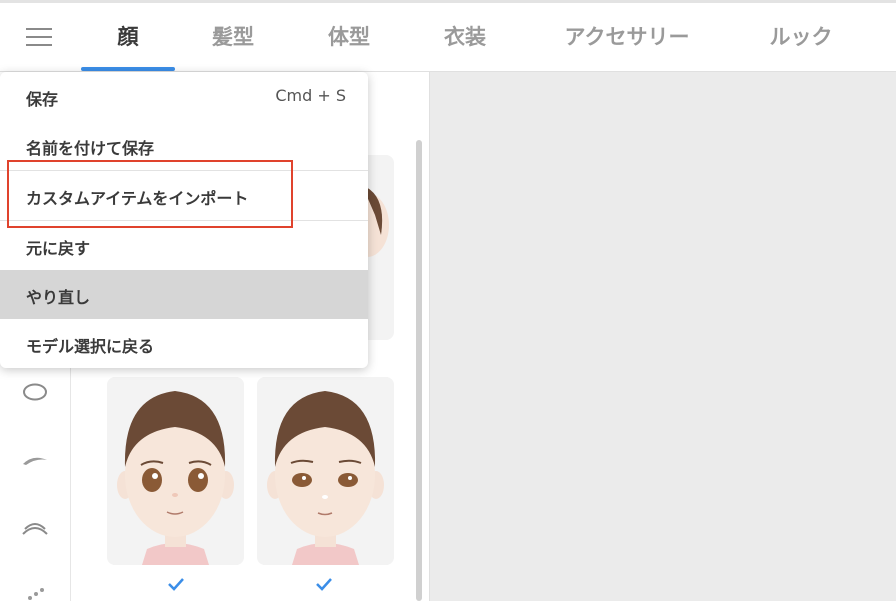 This screenshot has height=602, width=896. Describe the element at coordinates (184, 245) in the screenshot. I see `menu-item-undo: 元に戻す` at that location.